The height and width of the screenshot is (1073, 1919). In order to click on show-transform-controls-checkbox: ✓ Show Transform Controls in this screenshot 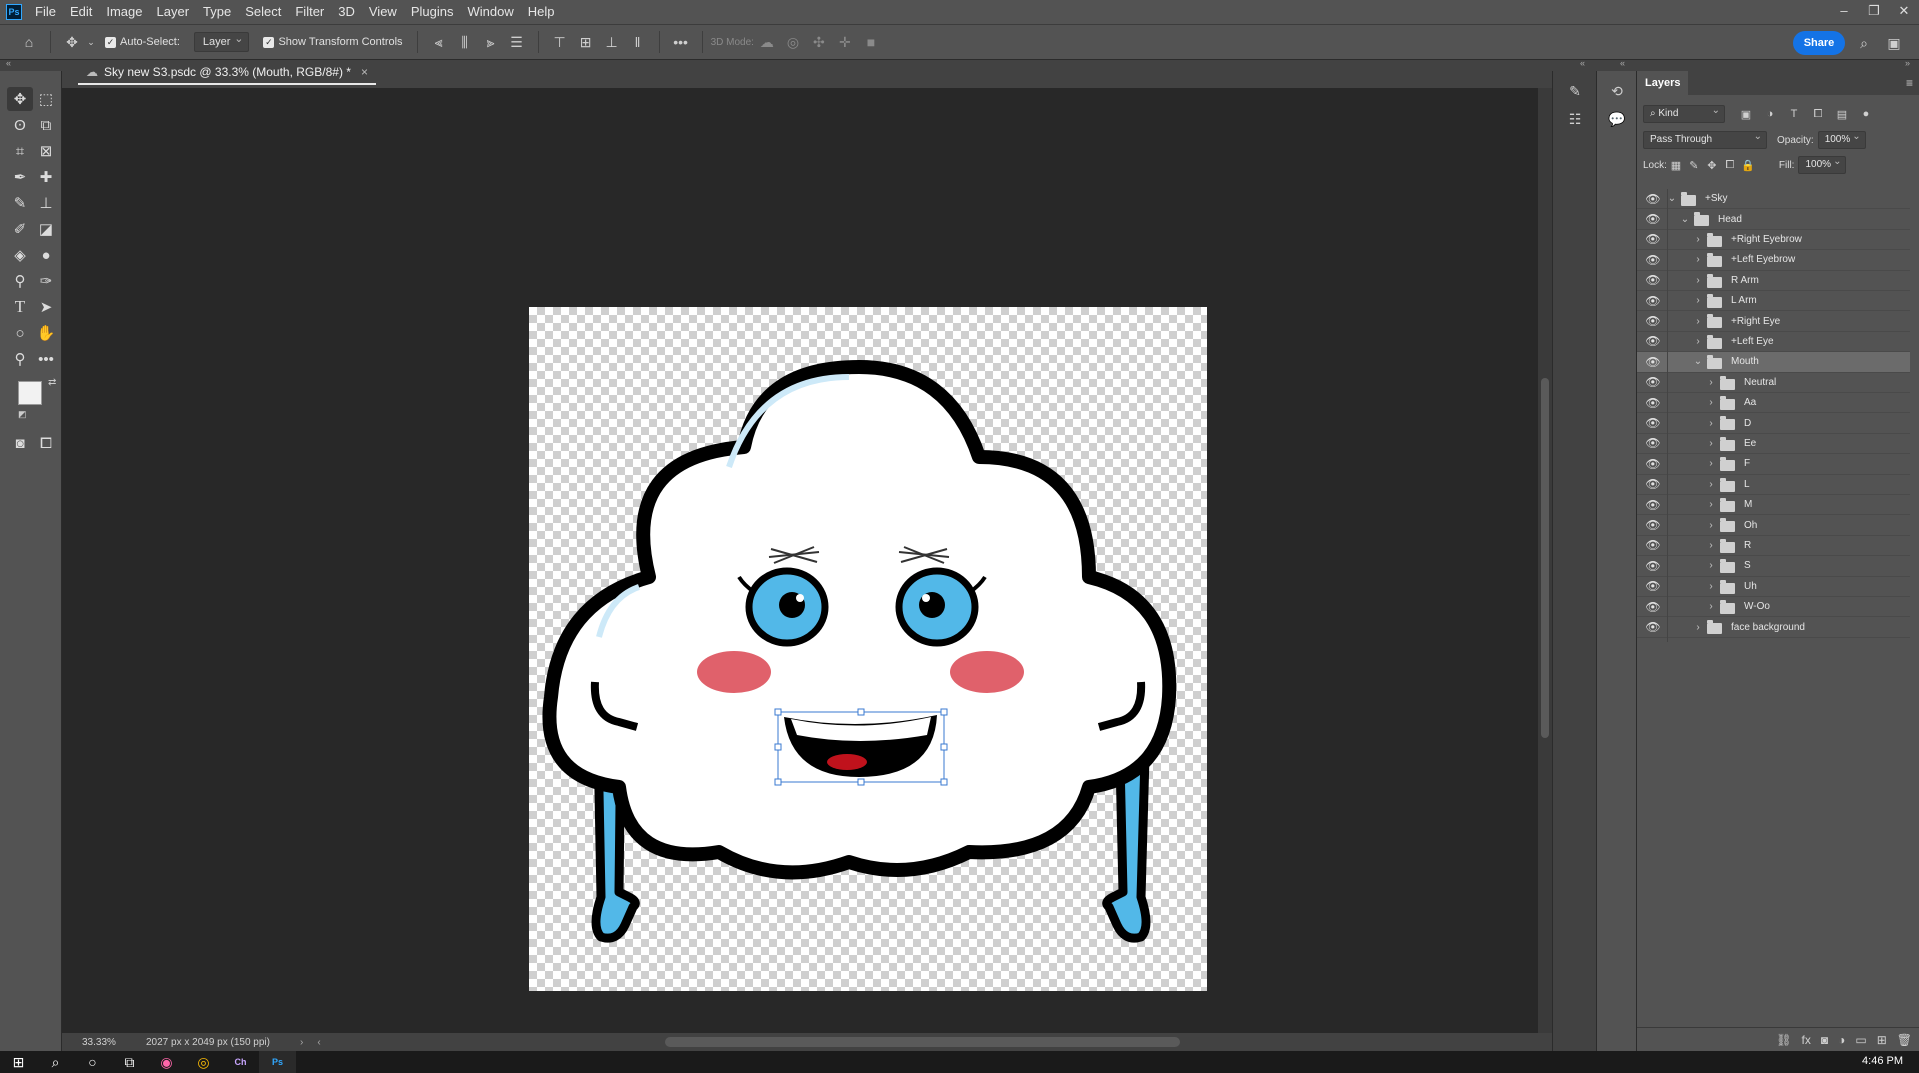, I will do `click(333, 42)`.